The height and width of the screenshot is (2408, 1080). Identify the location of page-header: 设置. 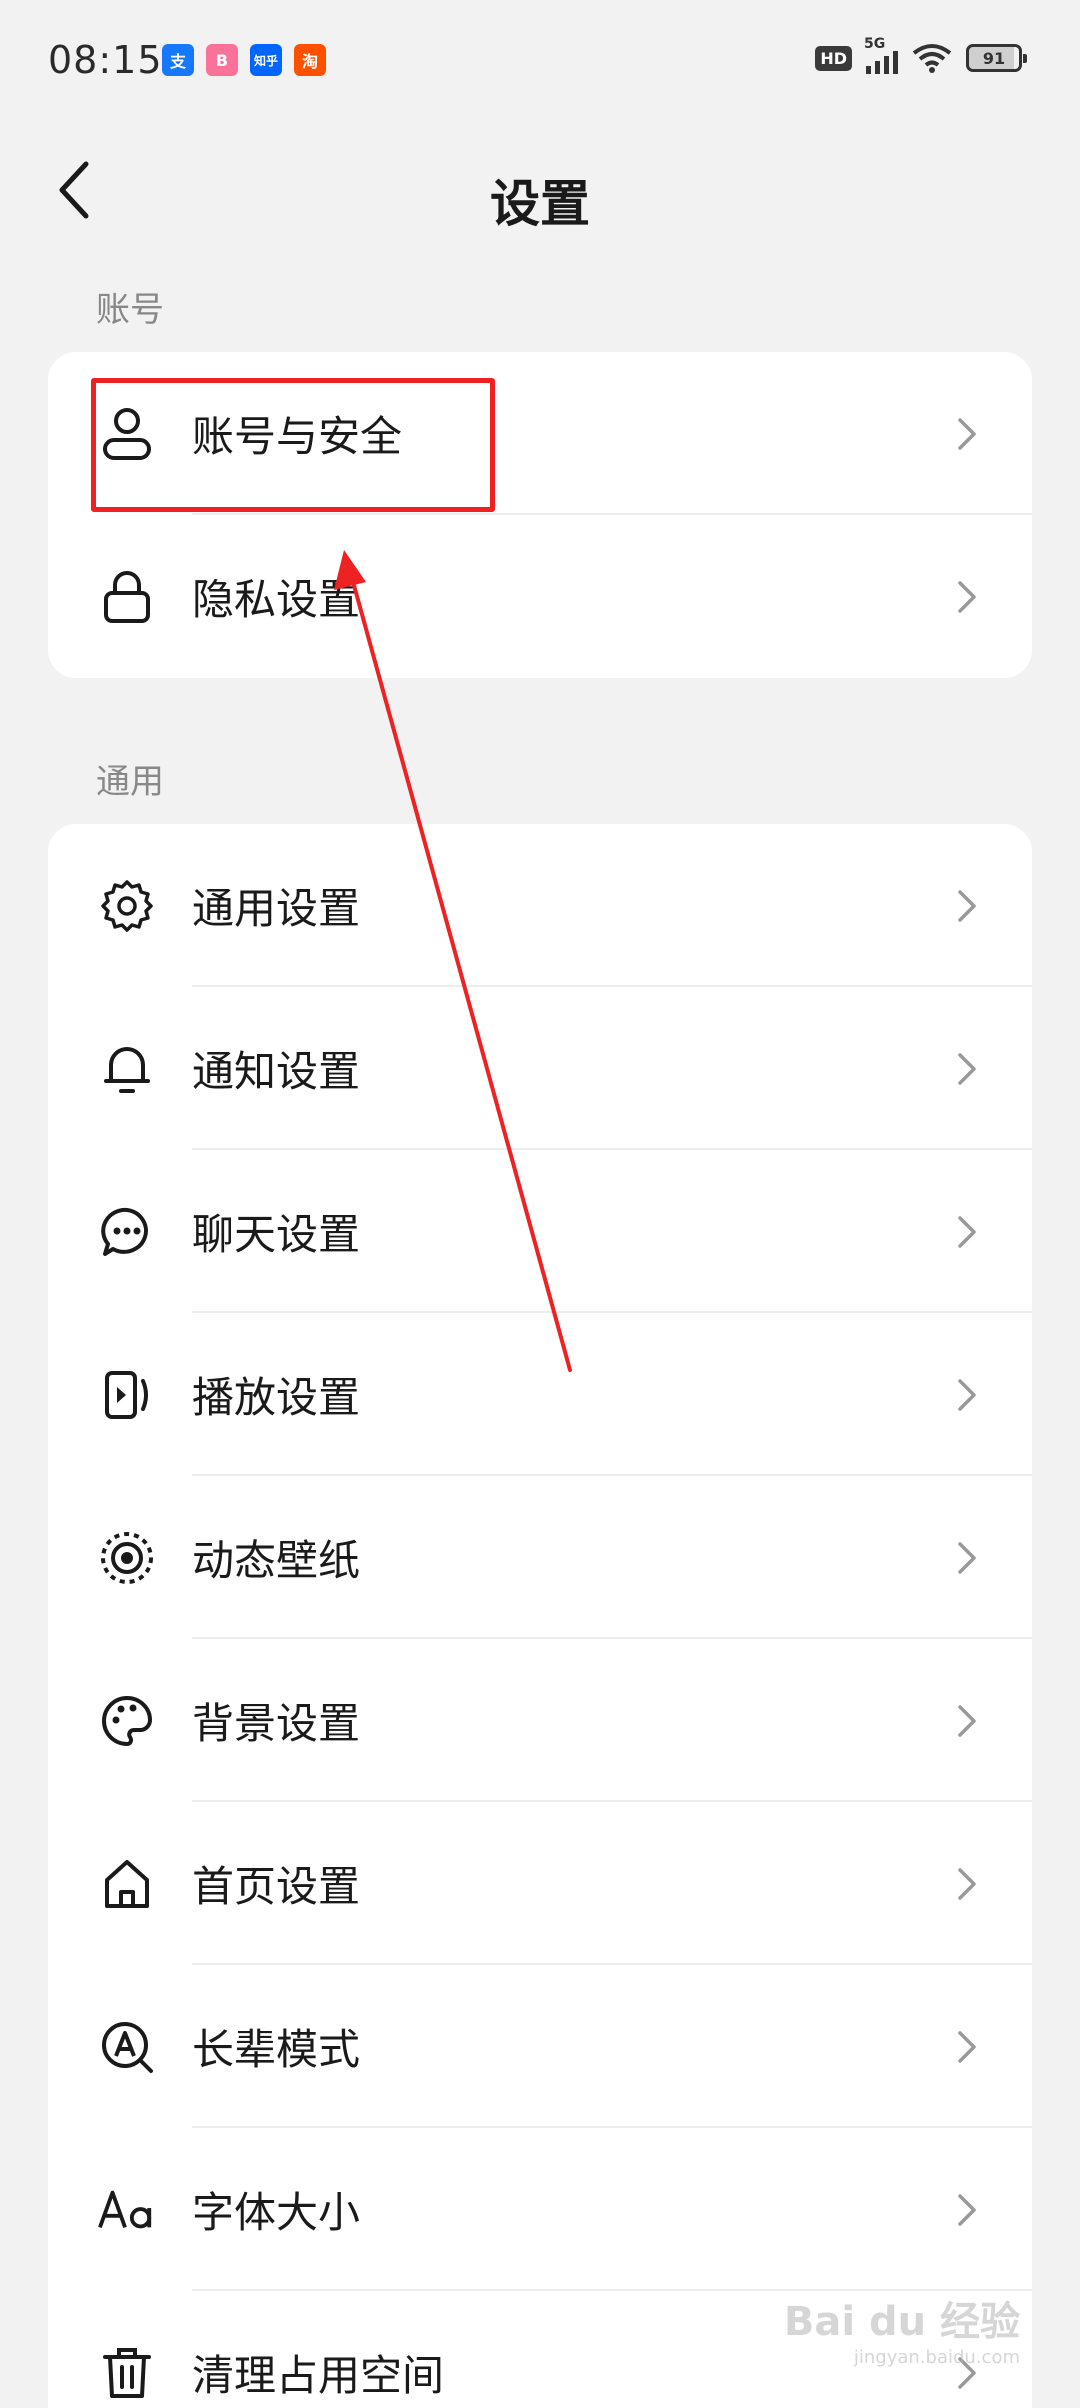
(540, 190).